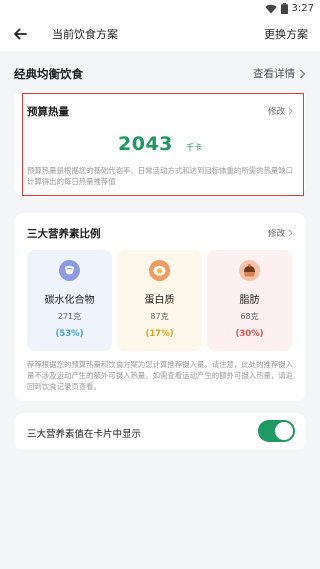  What do you see at coordinates (249, 316) in the screenshot?
I see `macro-grams: 68克` at bounding box center [249, 316].